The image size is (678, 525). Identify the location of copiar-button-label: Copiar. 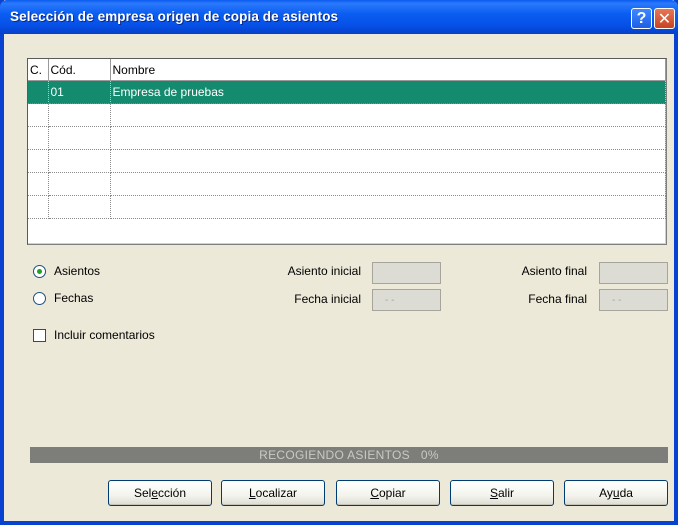
(388, 493).